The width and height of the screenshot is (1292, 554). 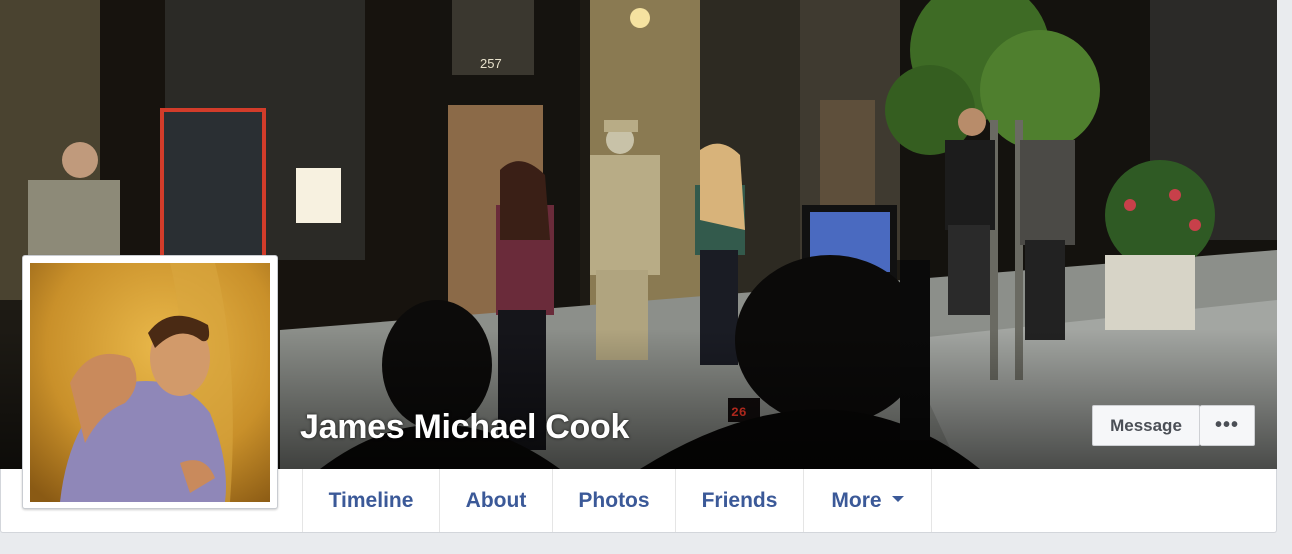 I want to click on tab-friends: Friends, so click(x=740, y=500).